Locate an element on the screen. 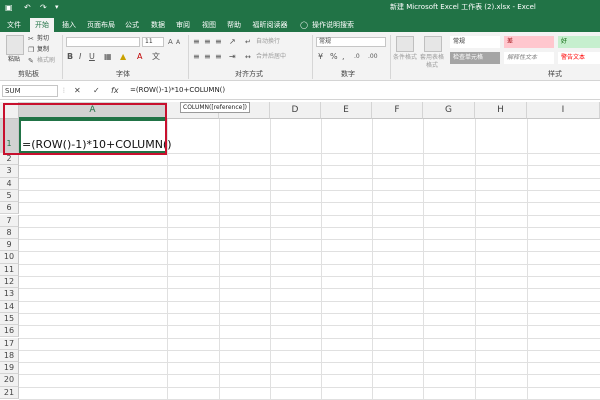 Image resolution: width=600 pixels, height=400 pixels. tab-home: 开始 is located at coordinates (42, 25).